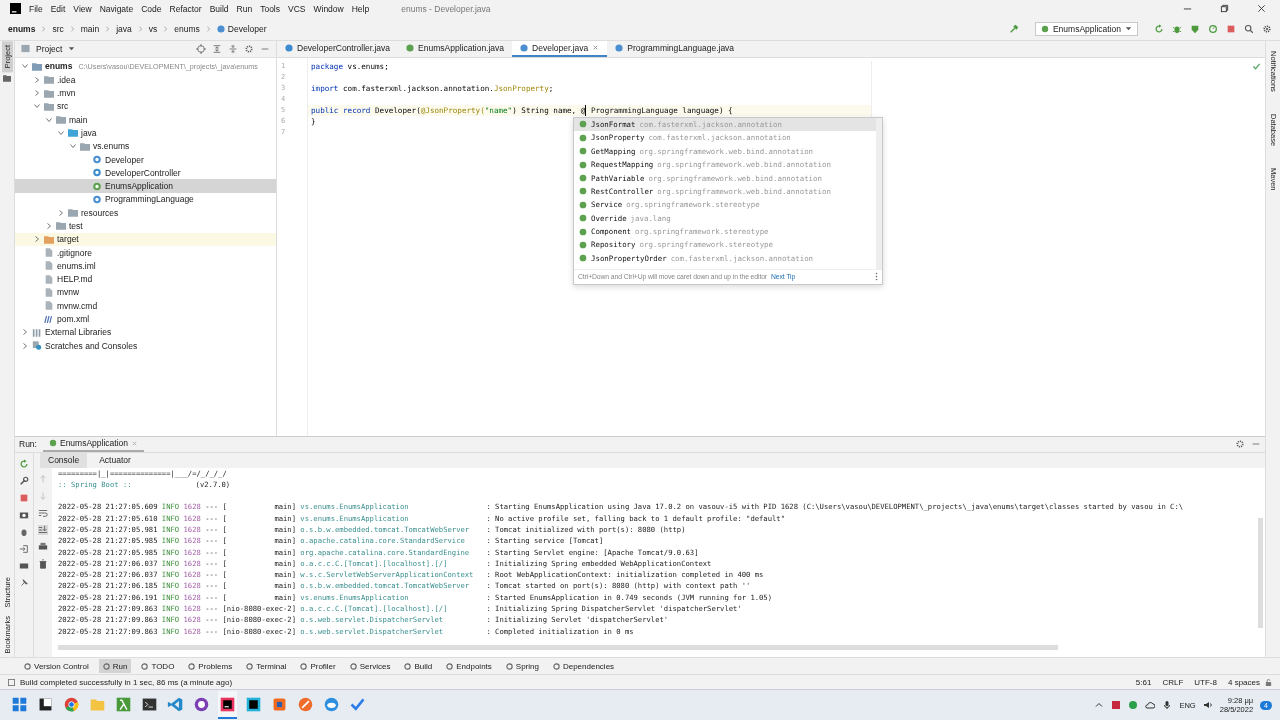  Describe the element at coordinates (151, 8) in the screenshot. I see `menu-item: Code` at that location.